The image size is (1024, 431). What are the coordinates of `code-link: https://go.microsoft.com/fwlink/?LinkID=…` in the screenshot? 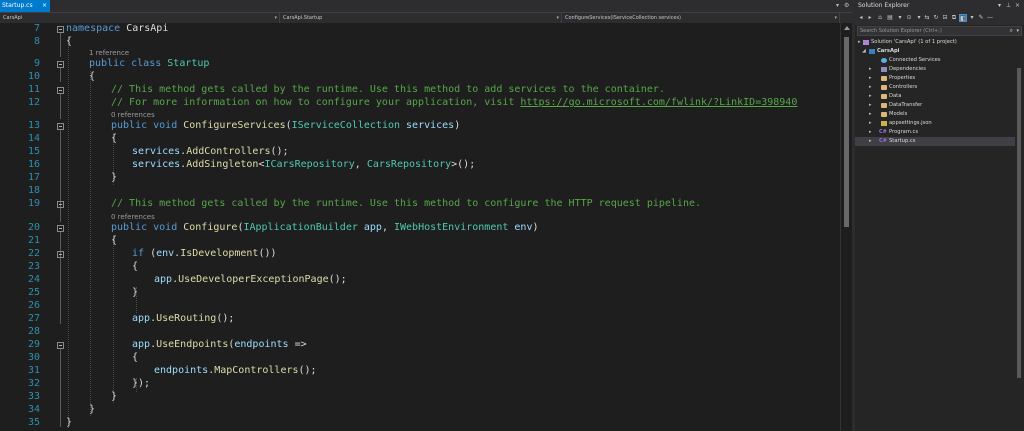 It's located at (658, 102).